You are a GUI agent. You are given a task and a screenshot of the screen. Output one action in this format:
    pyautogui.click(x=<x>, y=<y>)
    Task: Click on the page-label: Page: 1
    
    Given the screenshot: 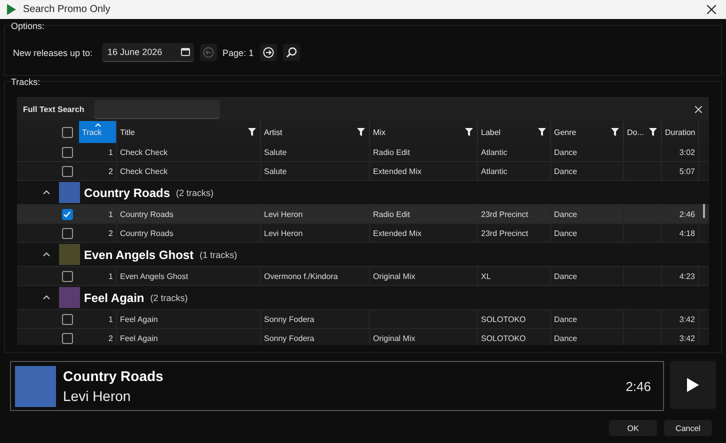 What is the action you would take?
    pyautogui.click(x=238, y=53)
    